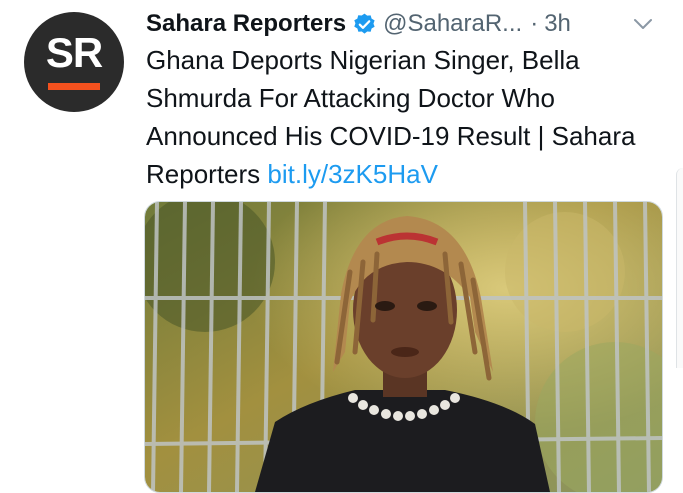  Describe the element at coordinates (246, 24) in the screenshot. I see `display-name: Sahara Reporters` at that location.